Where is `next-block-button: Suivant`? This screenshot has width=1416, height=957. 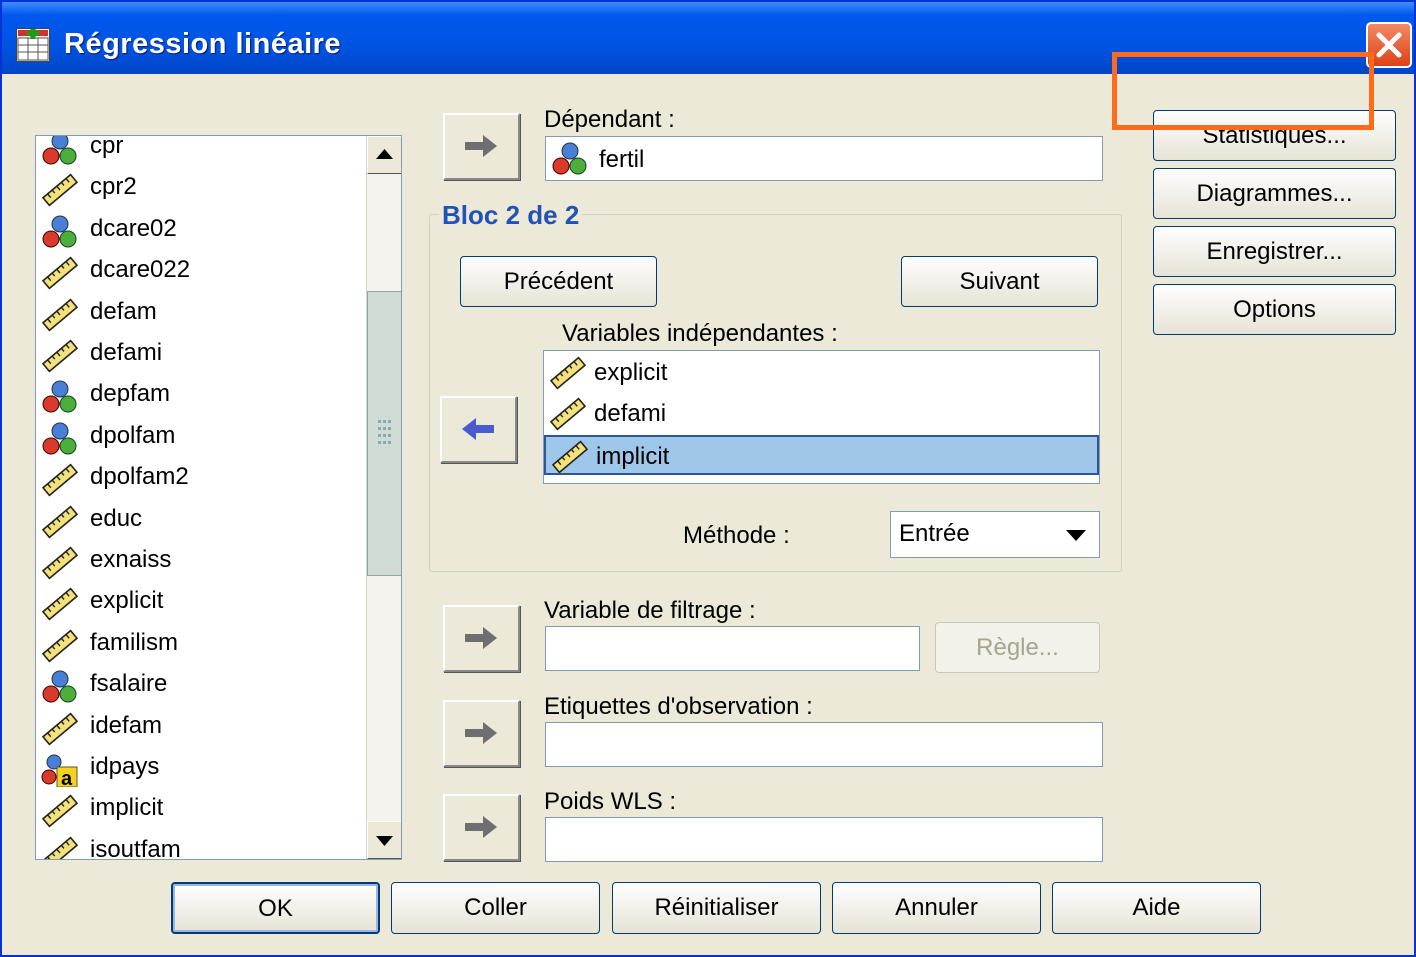 next-block-button: Suivant is located at coordinates (999, 281).